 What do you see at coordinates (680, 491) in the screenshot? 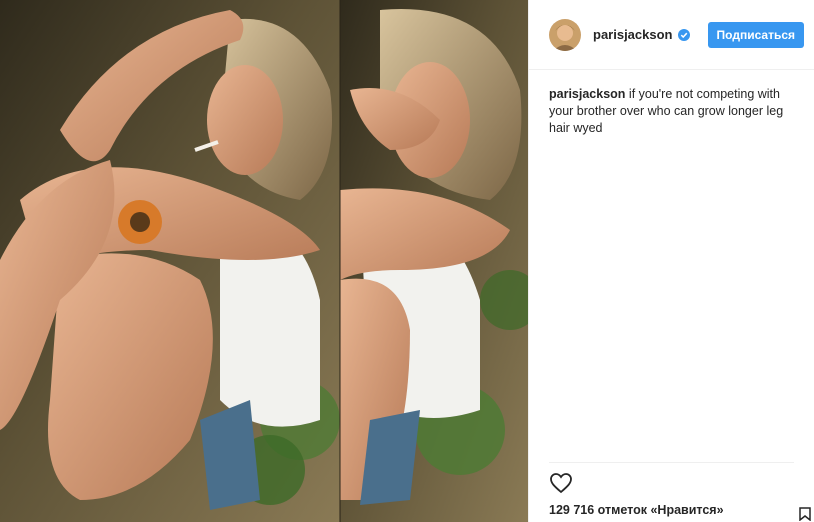
I see `post-actions: 129 716 отметок «Нравится»` at bounding box center [680, 491].